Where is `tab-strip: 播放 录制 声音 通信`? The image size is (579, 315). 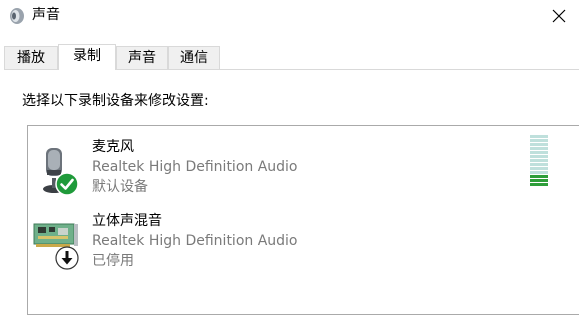
tab-strip: 播放 录制 声音 通信 is located at coordinates (289, 57).